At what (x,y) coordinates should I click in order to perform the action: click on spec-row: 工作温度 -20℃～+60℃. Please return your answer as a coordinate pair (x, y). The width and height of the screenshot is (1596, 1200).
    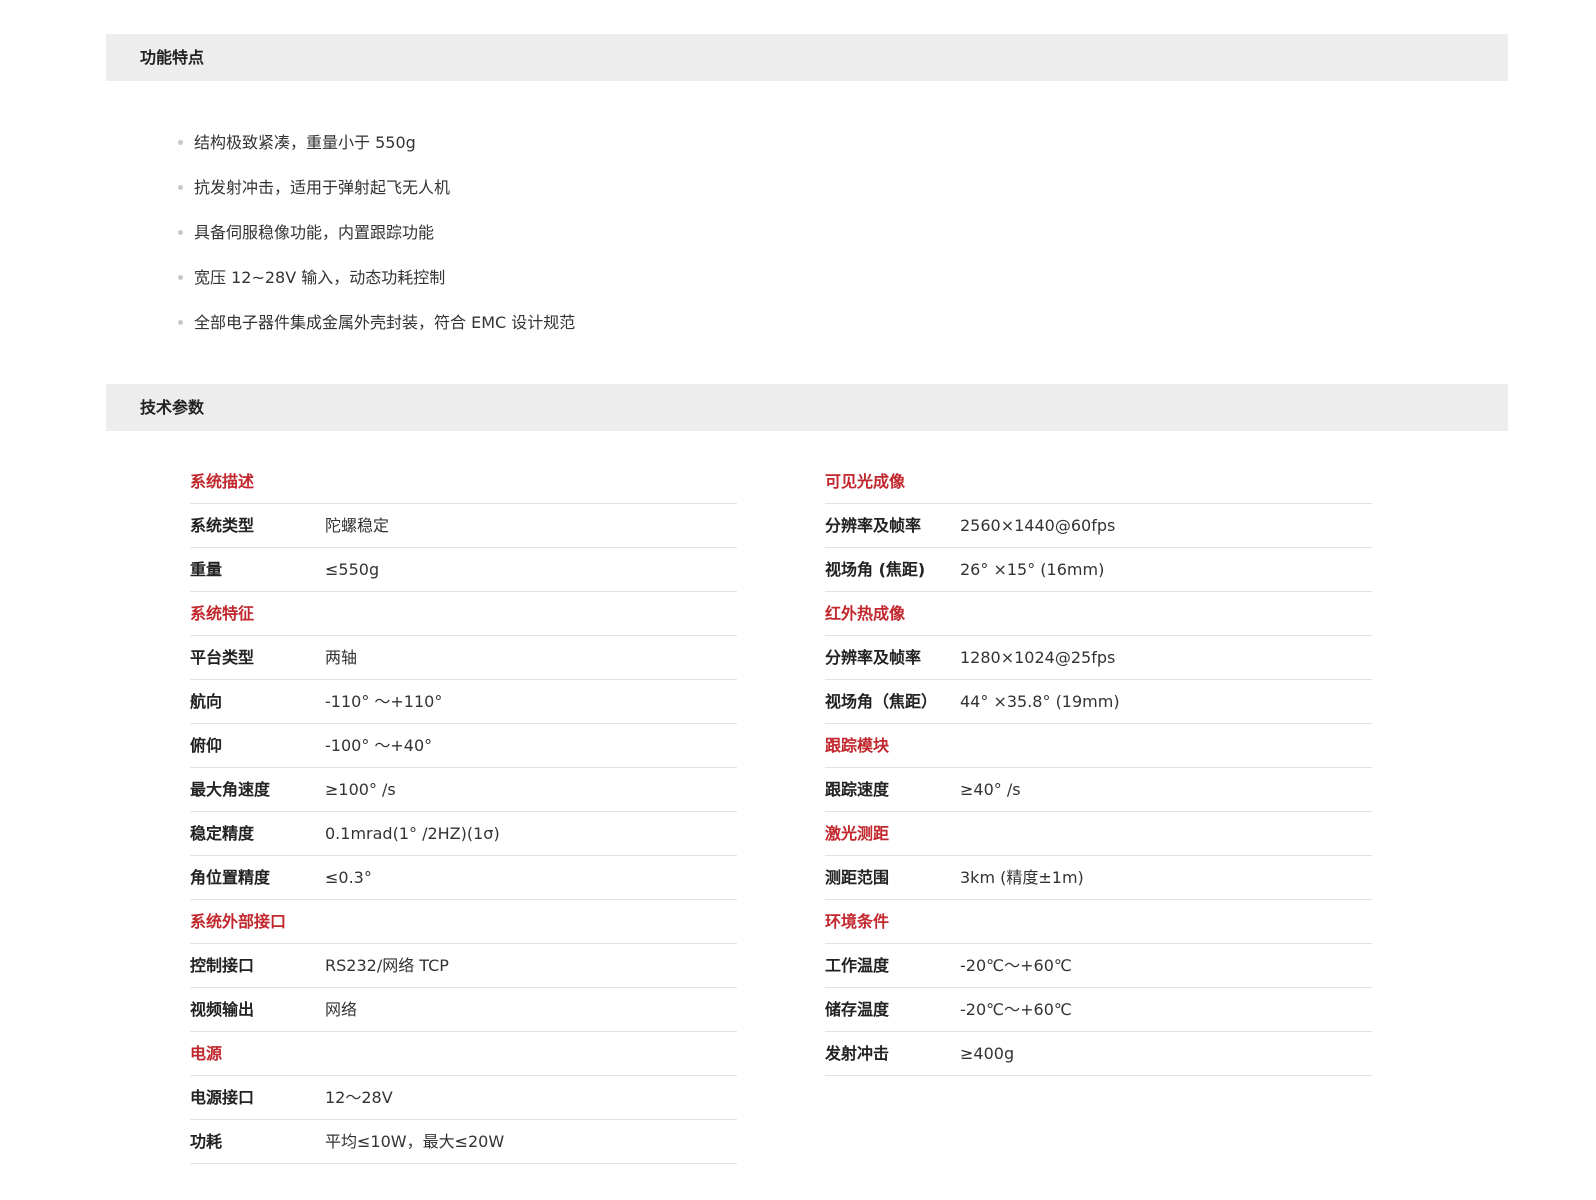
    Looking at the image, I should click on (1098, 966).